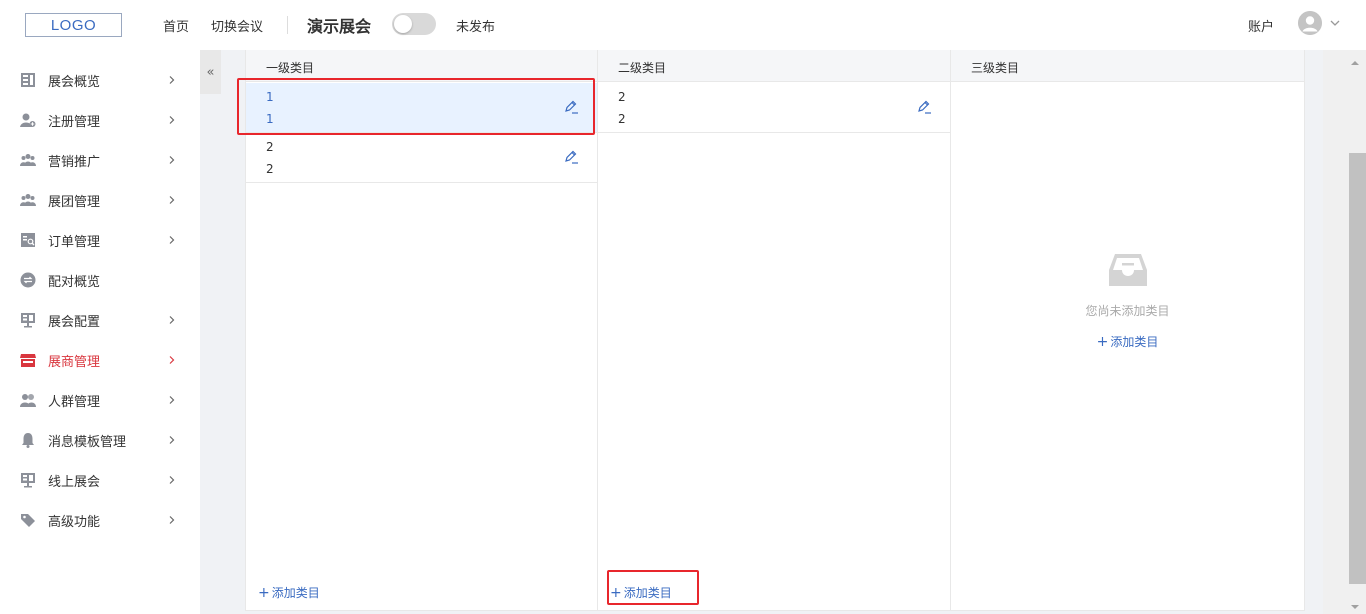 This screenshot has height=614, width=1366. I want to click on level3-empty-state: 您尚未添加类目 + 添加类目, so click(1127, 300).